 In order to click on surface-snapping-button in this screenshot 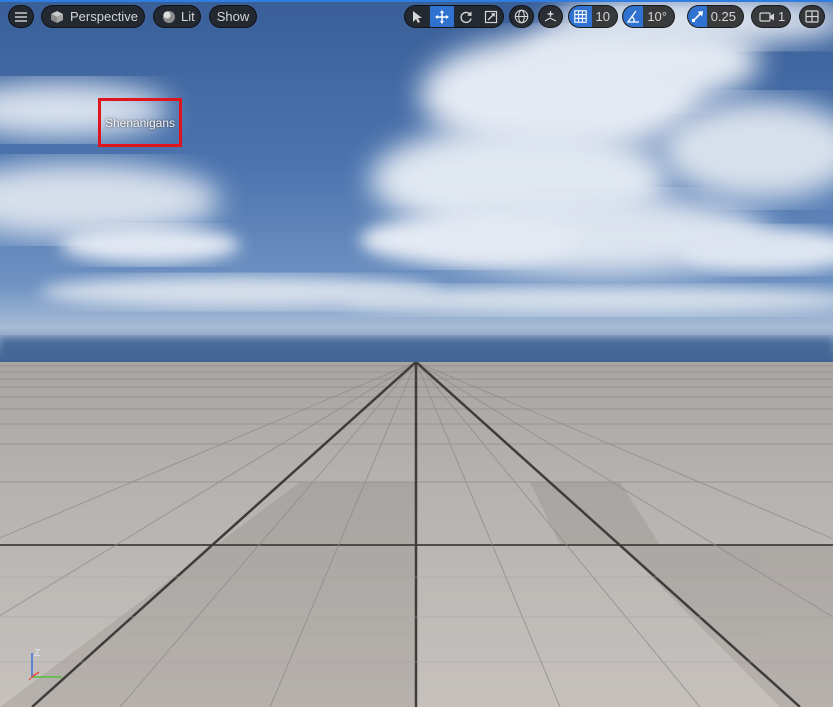, I will do `click(550, 16)`.